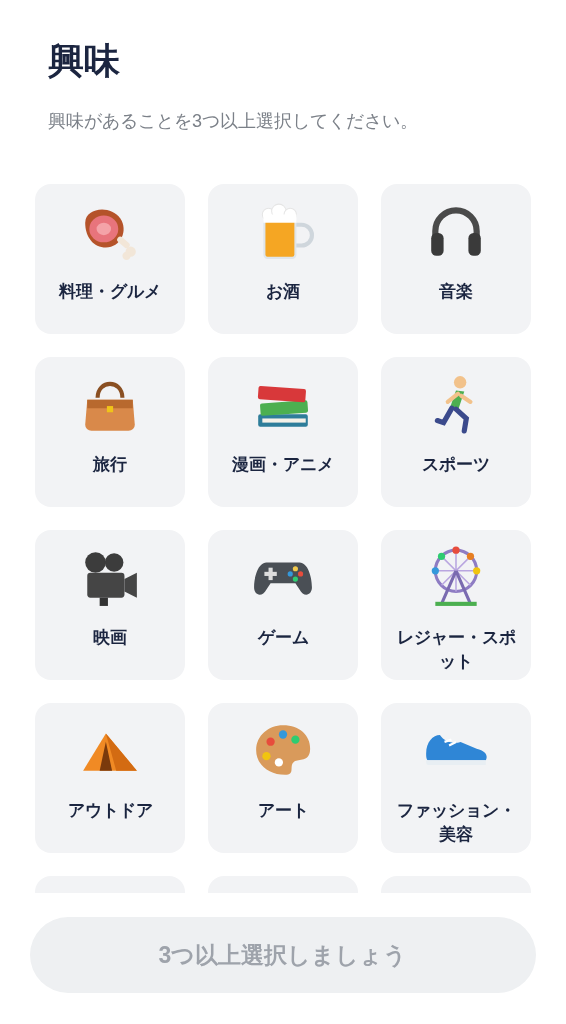 Image resolution: width=566 pixels, height=1024 pixels. I want to click on interest-card: 料理・グルメ, so click(110, 259).